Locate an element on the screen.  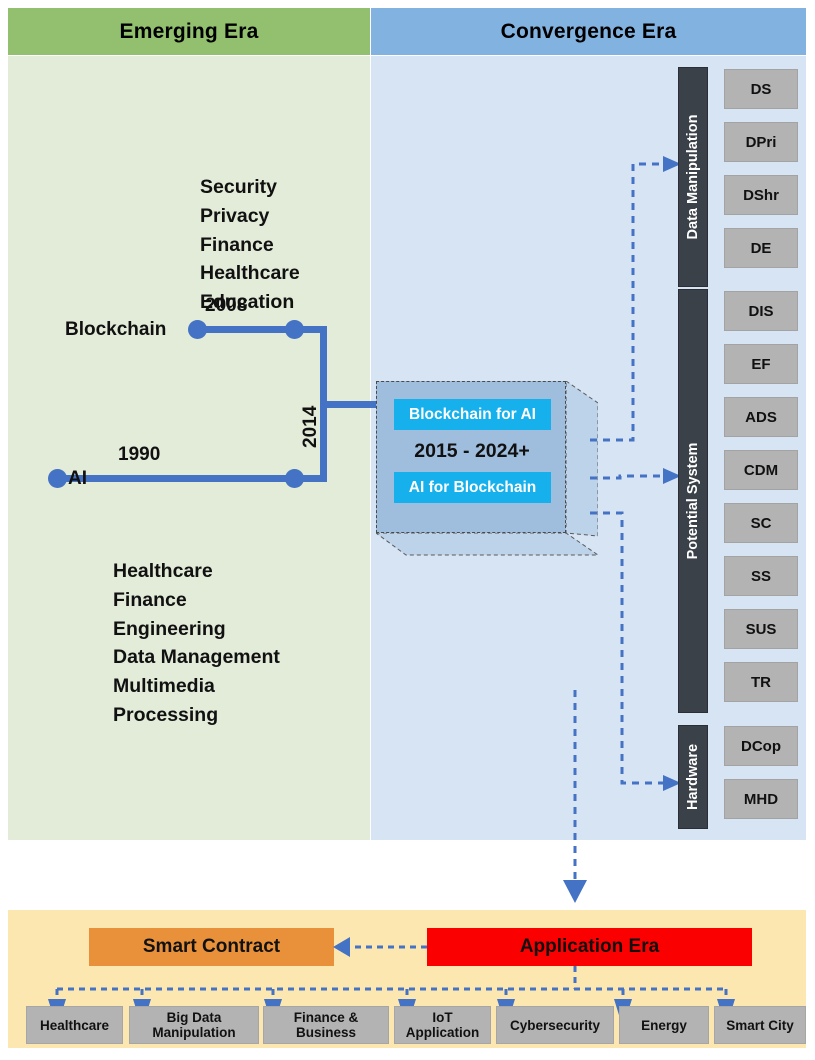
timeline-blockchain-year: 2008 is located at coordinates (226, 305).